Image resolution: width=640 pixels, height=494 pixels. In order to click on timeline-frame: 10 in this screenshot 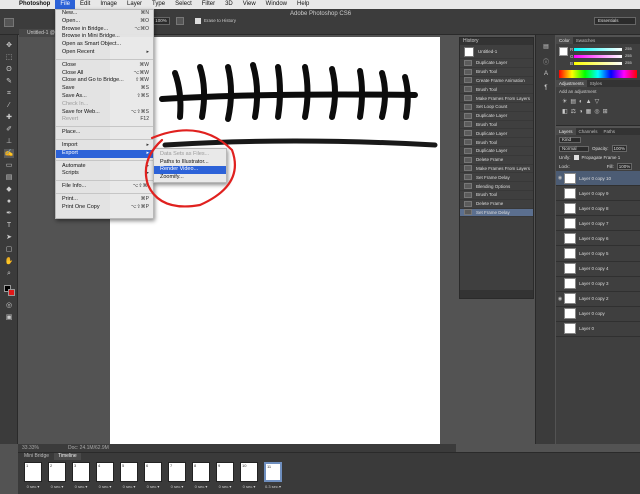, I will do `click(249, 472)`.